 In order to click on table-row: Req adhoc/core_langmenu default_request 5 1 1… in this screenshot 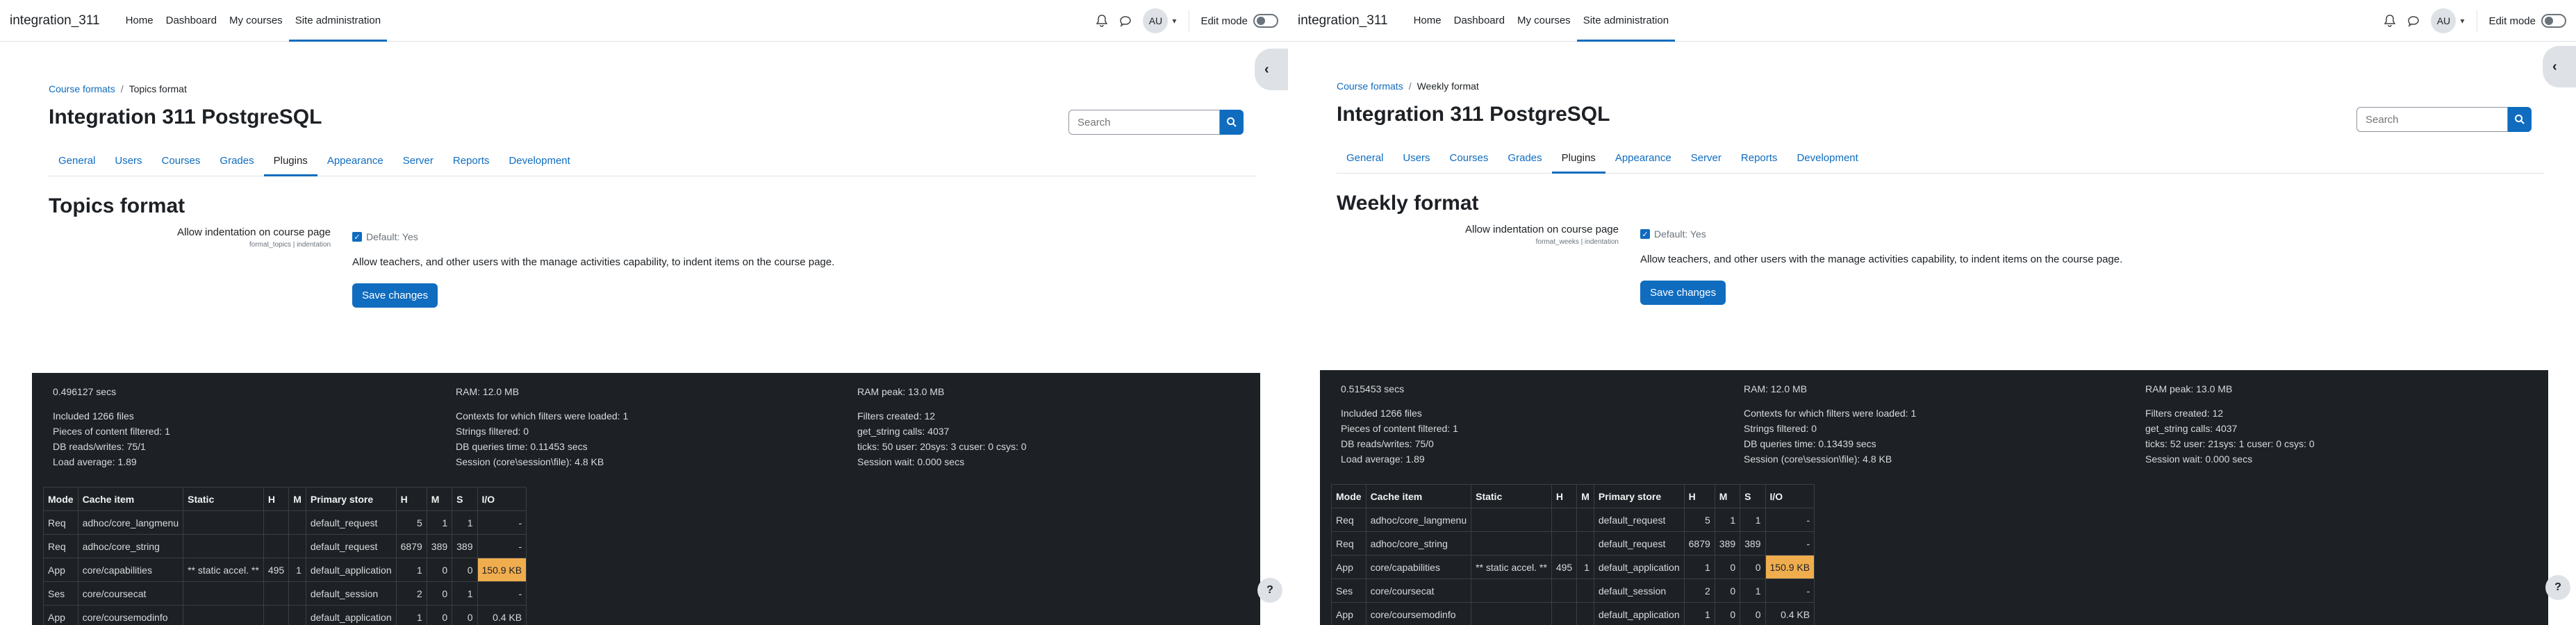, I will do `click(285, 522)`.